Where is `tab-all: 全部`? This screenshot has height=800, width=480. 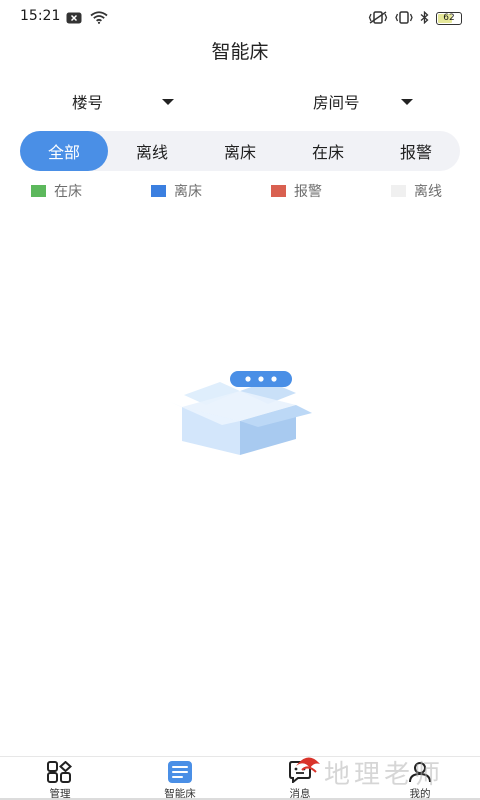
tab-all: 全部 is located at coordinates (64, 151).